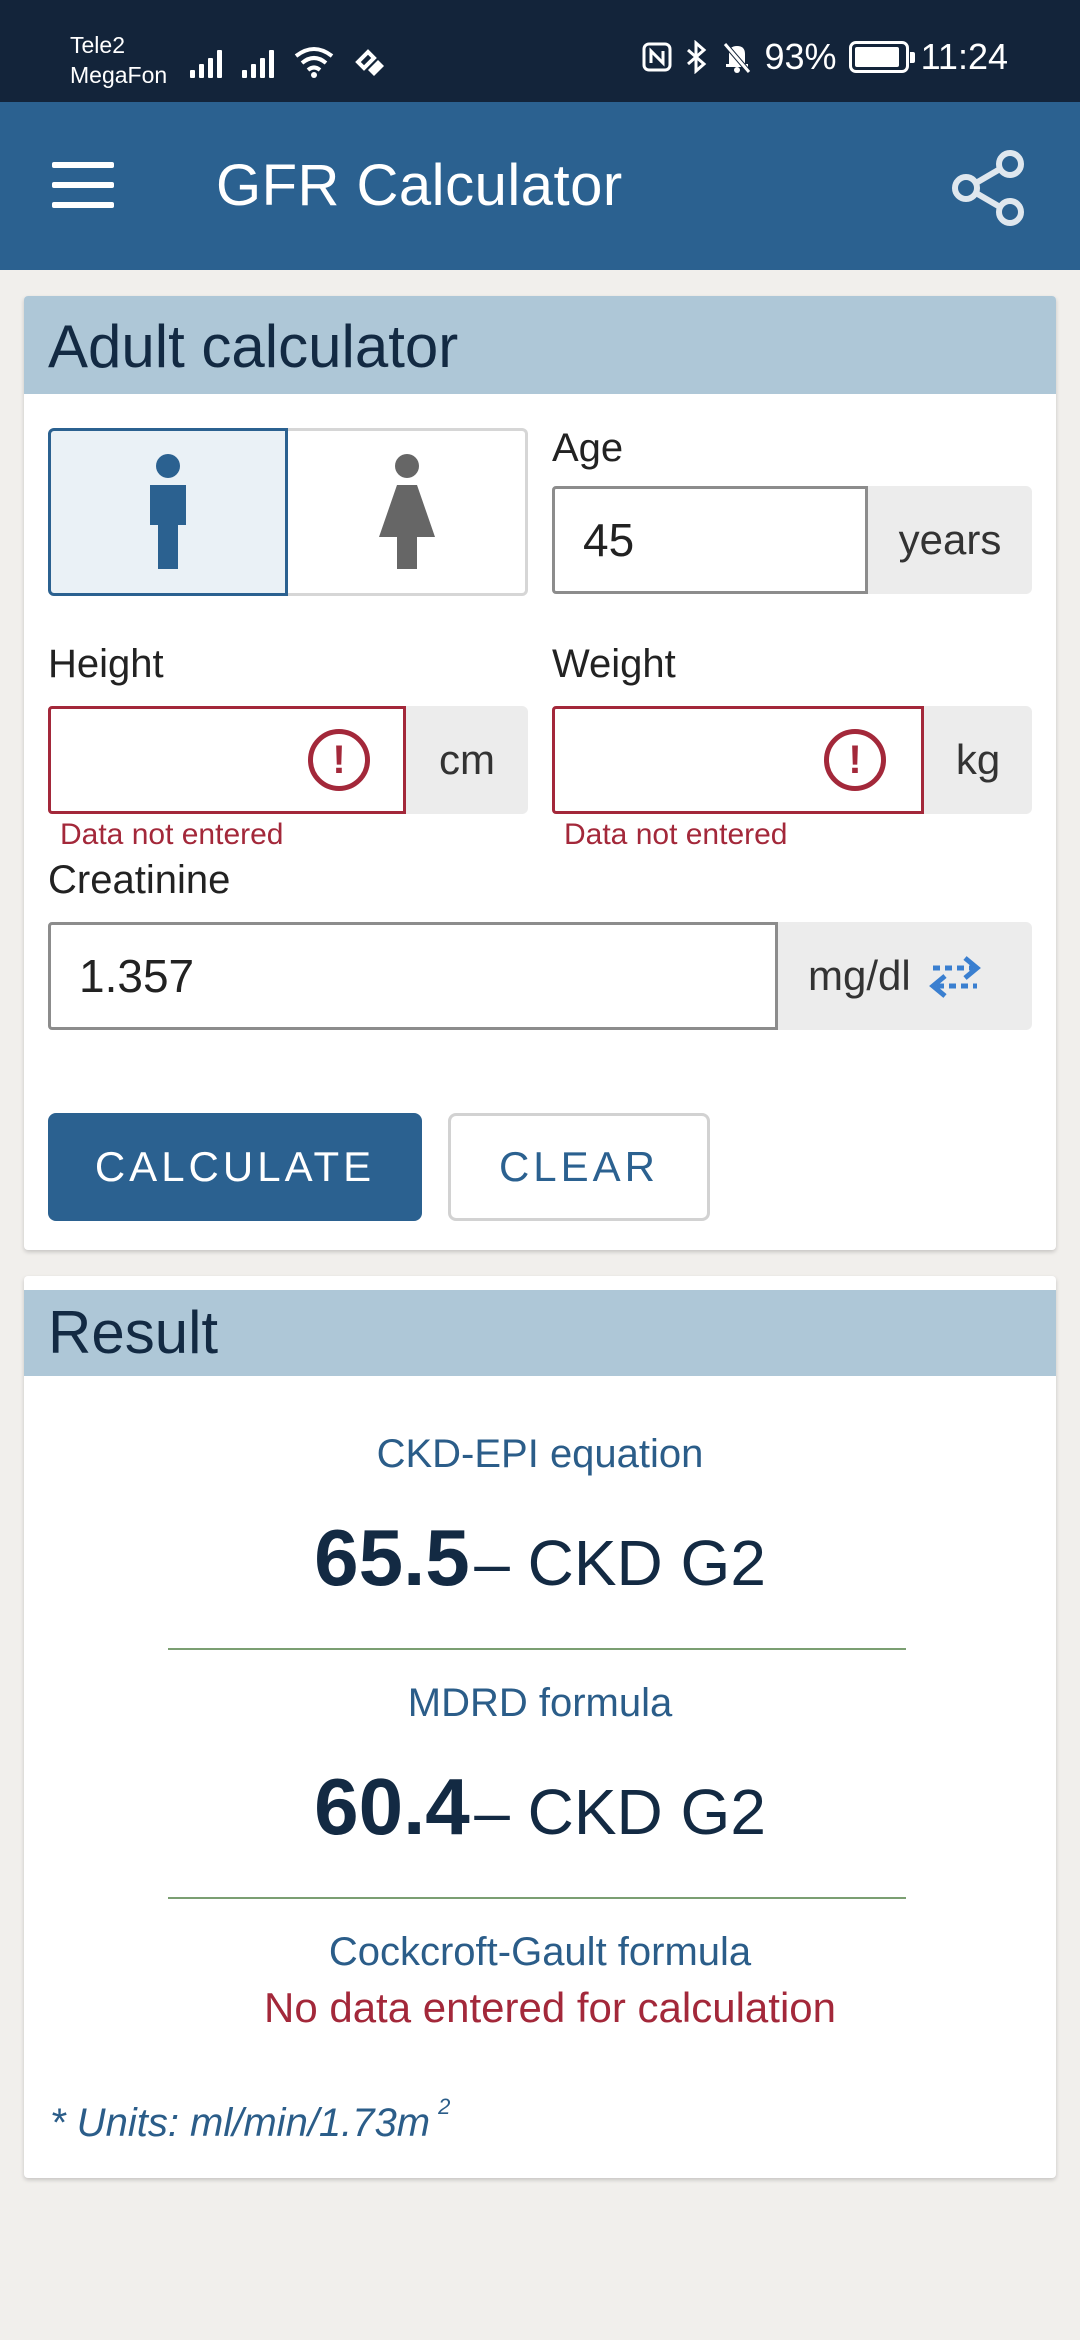  Describe the element at coordinates (83, 185) in the screenshot. I see `hamburger-menu-icon` at that location.